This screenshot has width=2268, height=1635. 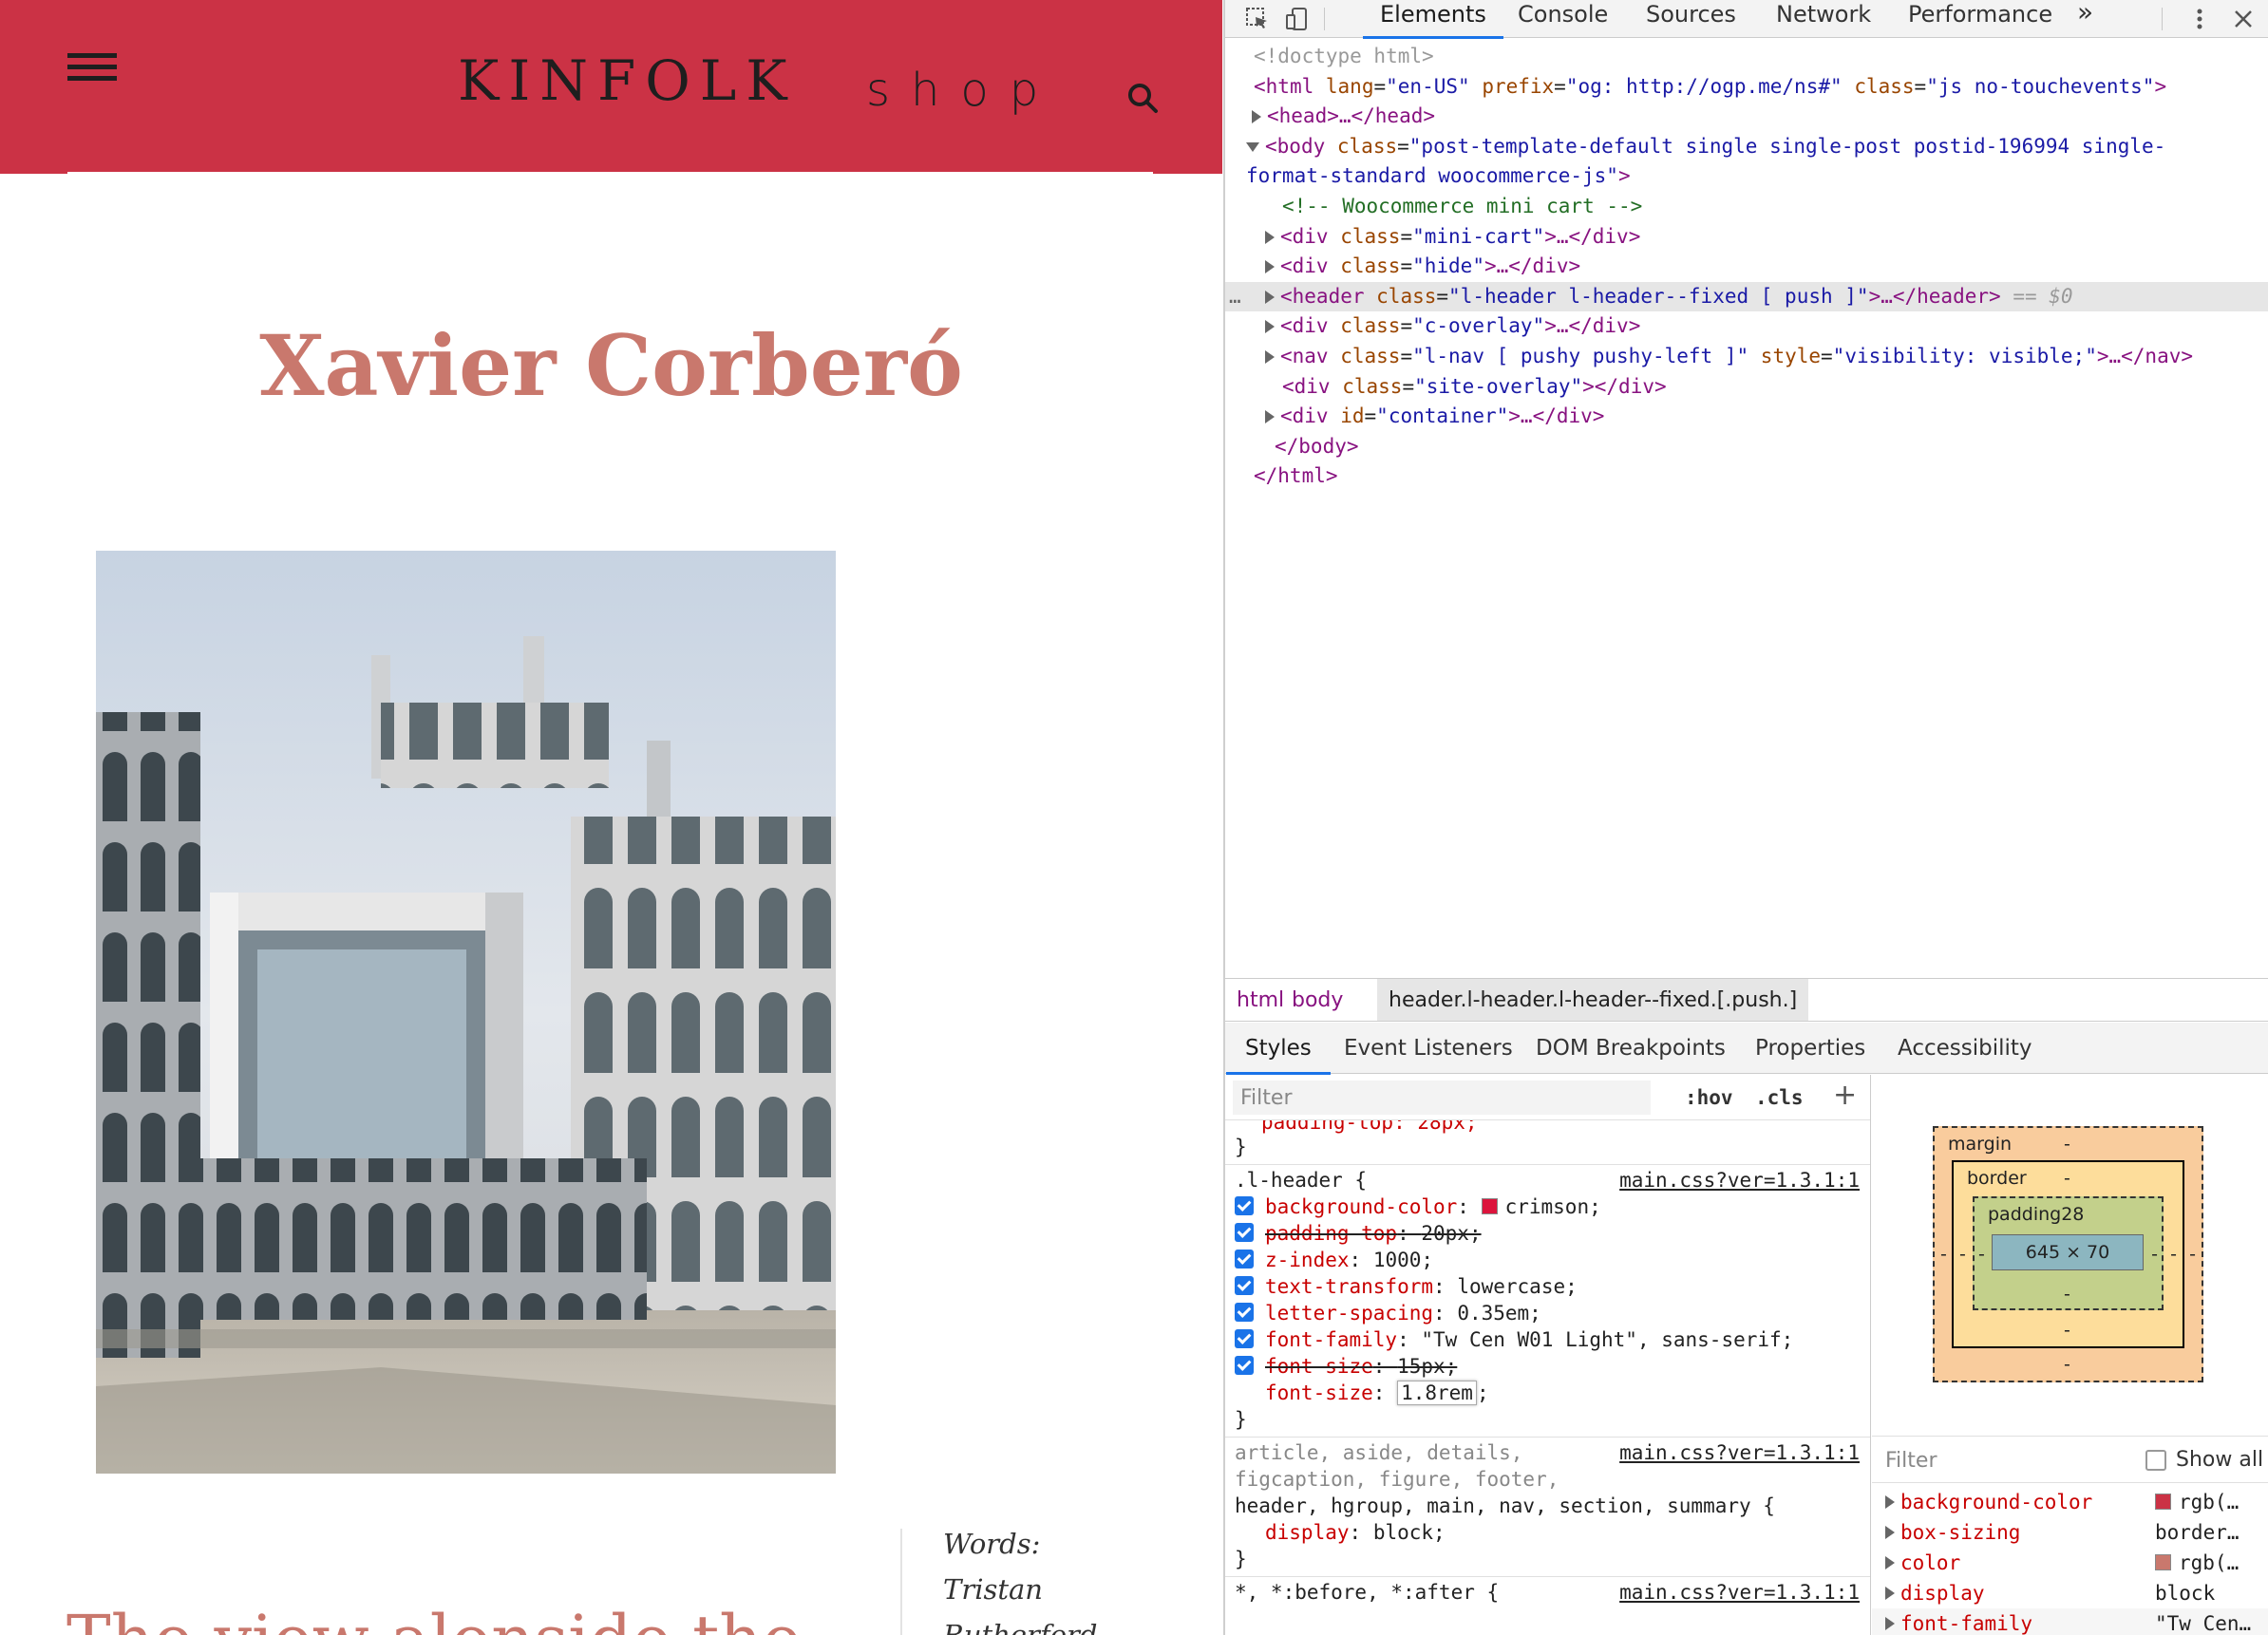 What do you see at coordinates (92, 68) in the screenshot?
I see `menu-icon` at bounding box center [92, 68].